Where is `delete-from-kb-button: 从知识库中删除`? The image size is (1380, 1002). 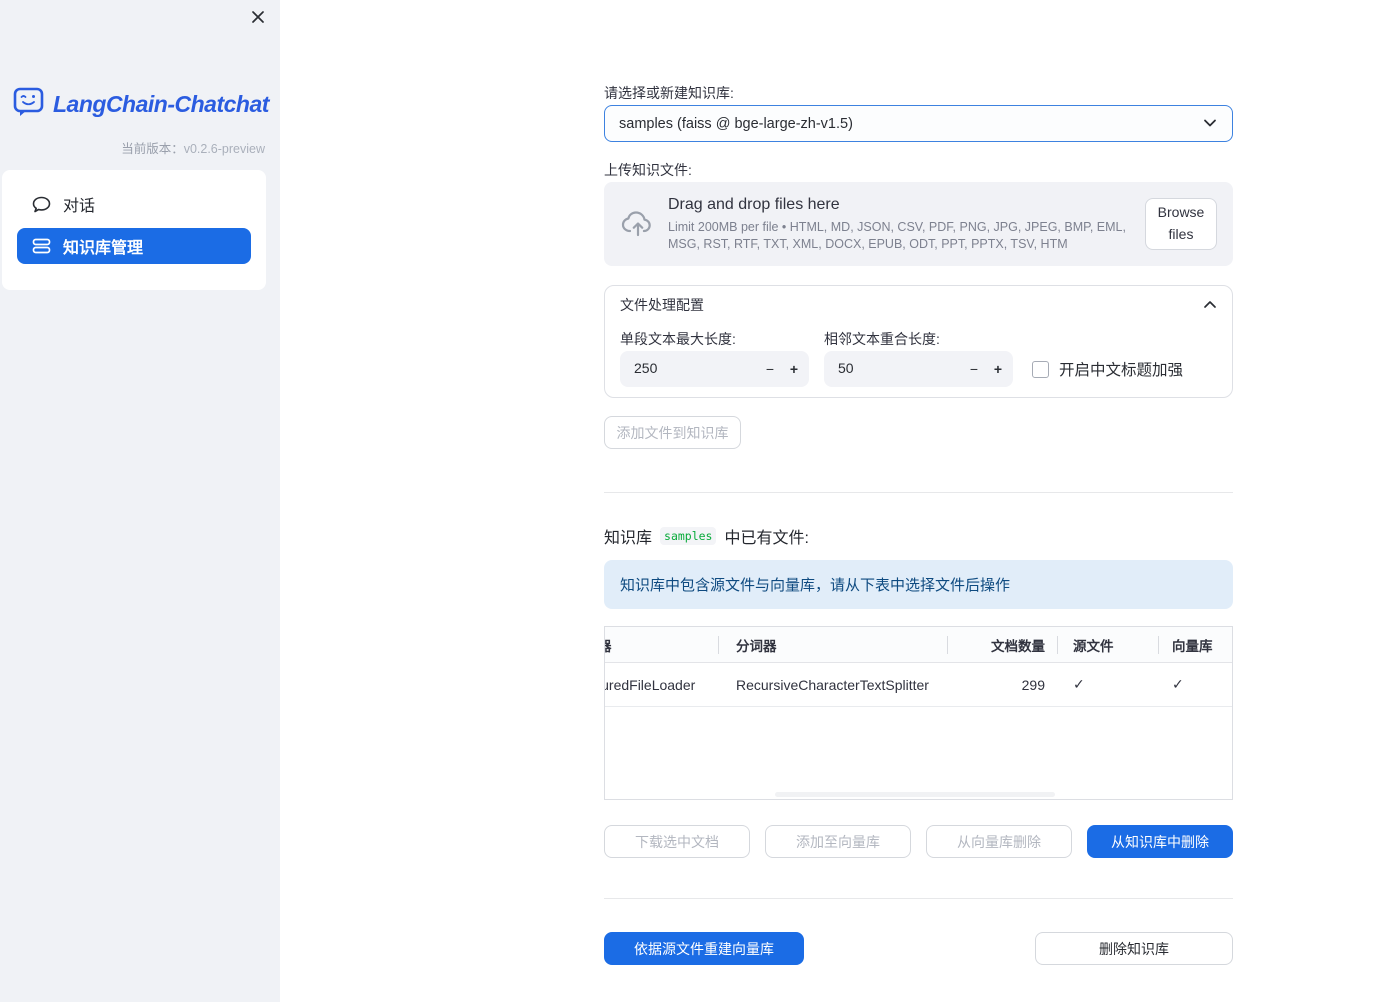 delete-from-kb-button: 从知识库中删除 is located at coordinates (1160, 841).